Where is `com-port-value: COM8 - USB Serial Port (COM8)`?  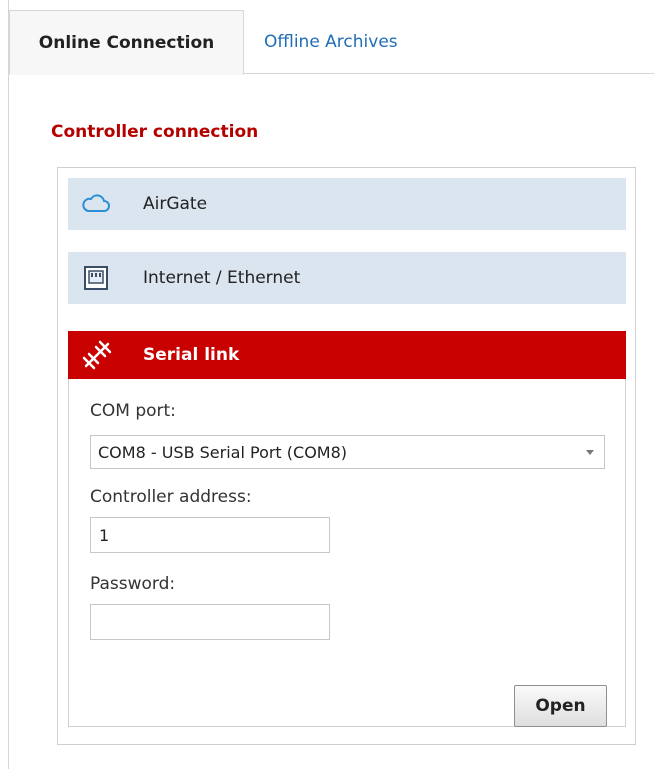
com-port-value: COM8 - USB Serial Port (COM8) is located at coordinates (223, 452).